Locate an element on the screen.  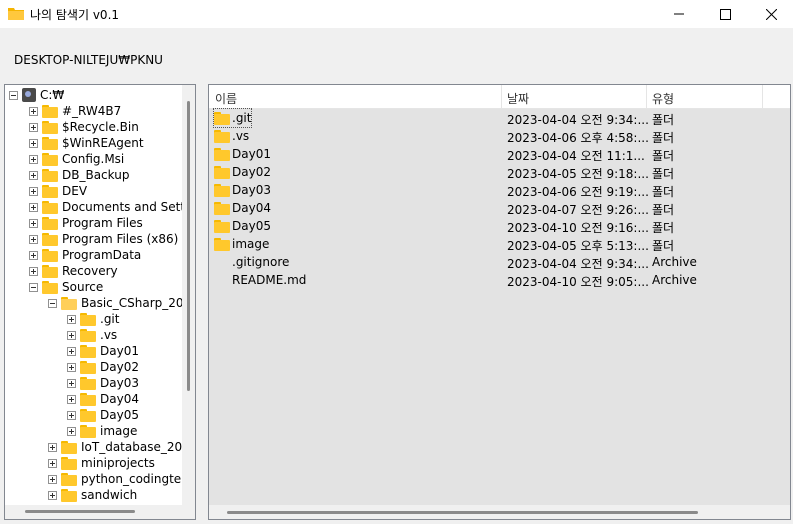
tree-item: C:₩ is located at coordinates (36, 95).